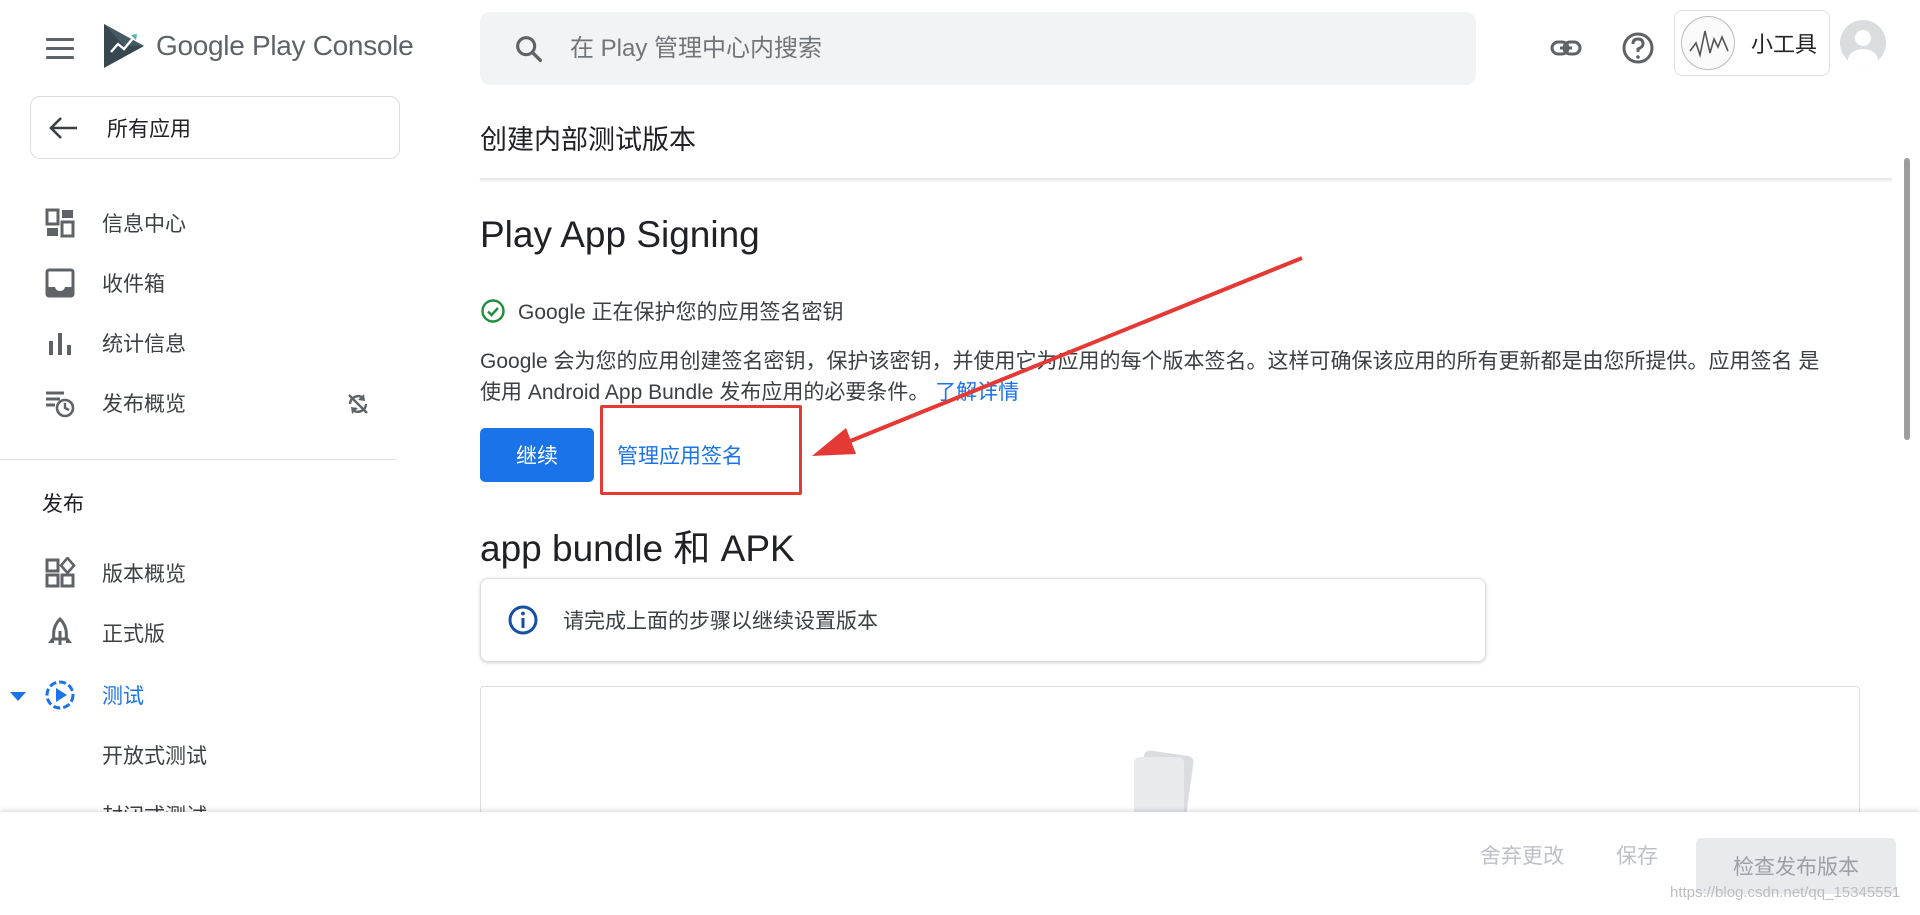 The image size is (1920, 915). I want to click on sidebar-item-dashboard: 信息中心, so click(200, 223).